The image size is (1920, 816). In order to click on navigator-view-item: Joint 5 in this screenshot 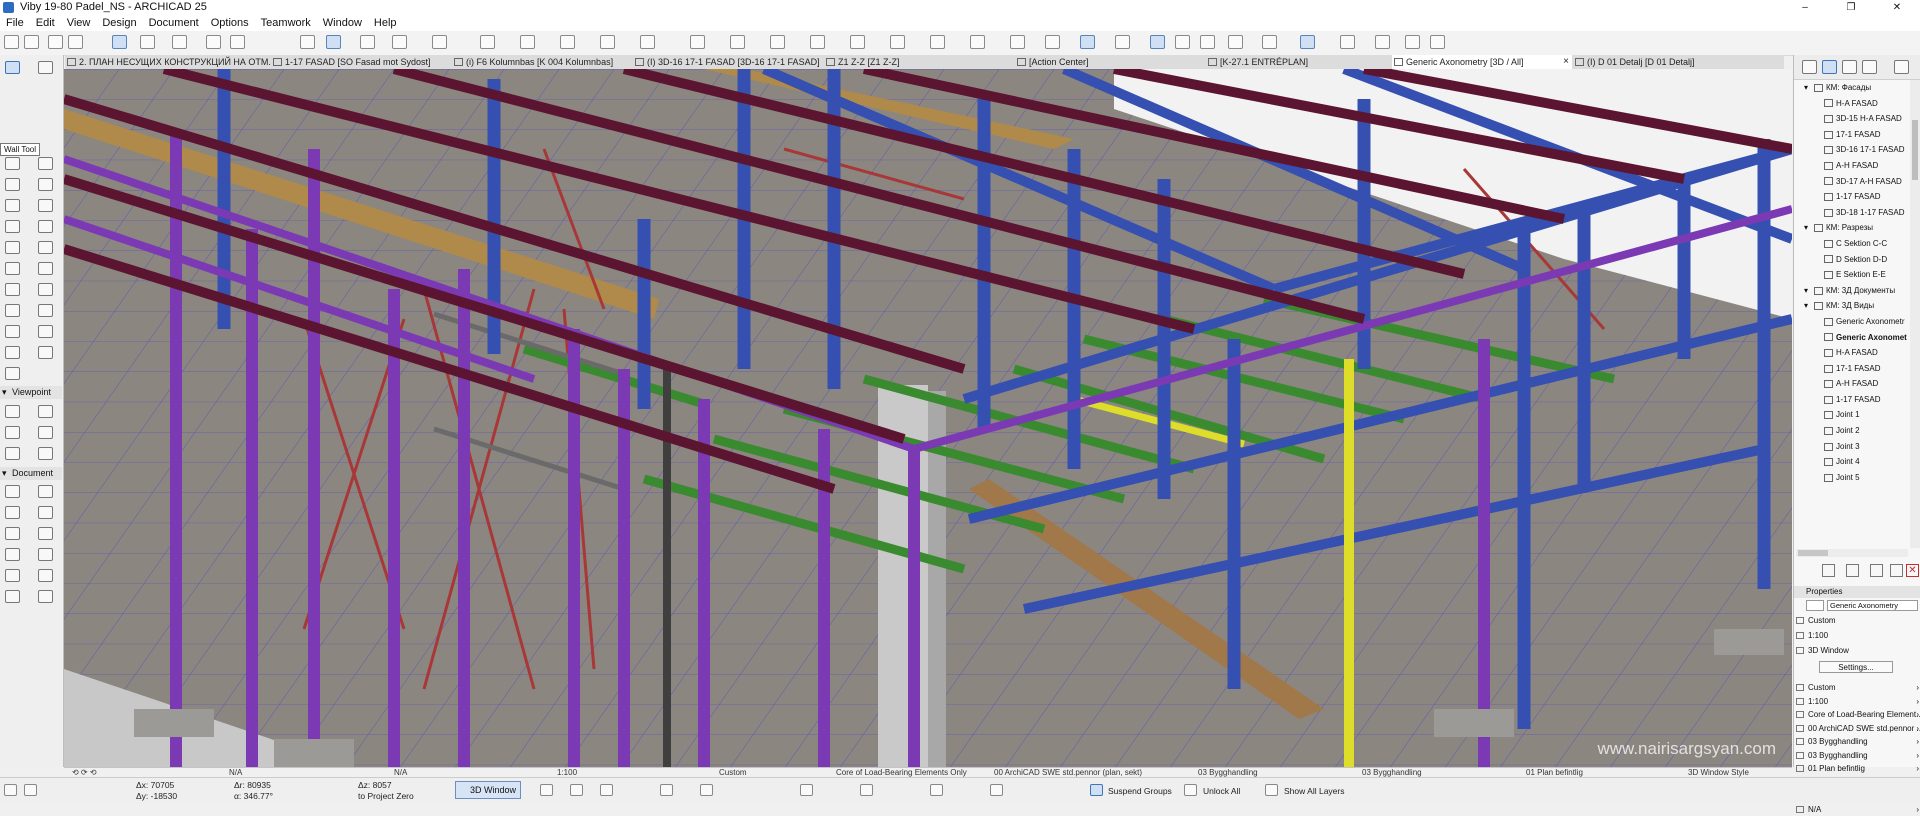, I will do `click(1851, 478)`.